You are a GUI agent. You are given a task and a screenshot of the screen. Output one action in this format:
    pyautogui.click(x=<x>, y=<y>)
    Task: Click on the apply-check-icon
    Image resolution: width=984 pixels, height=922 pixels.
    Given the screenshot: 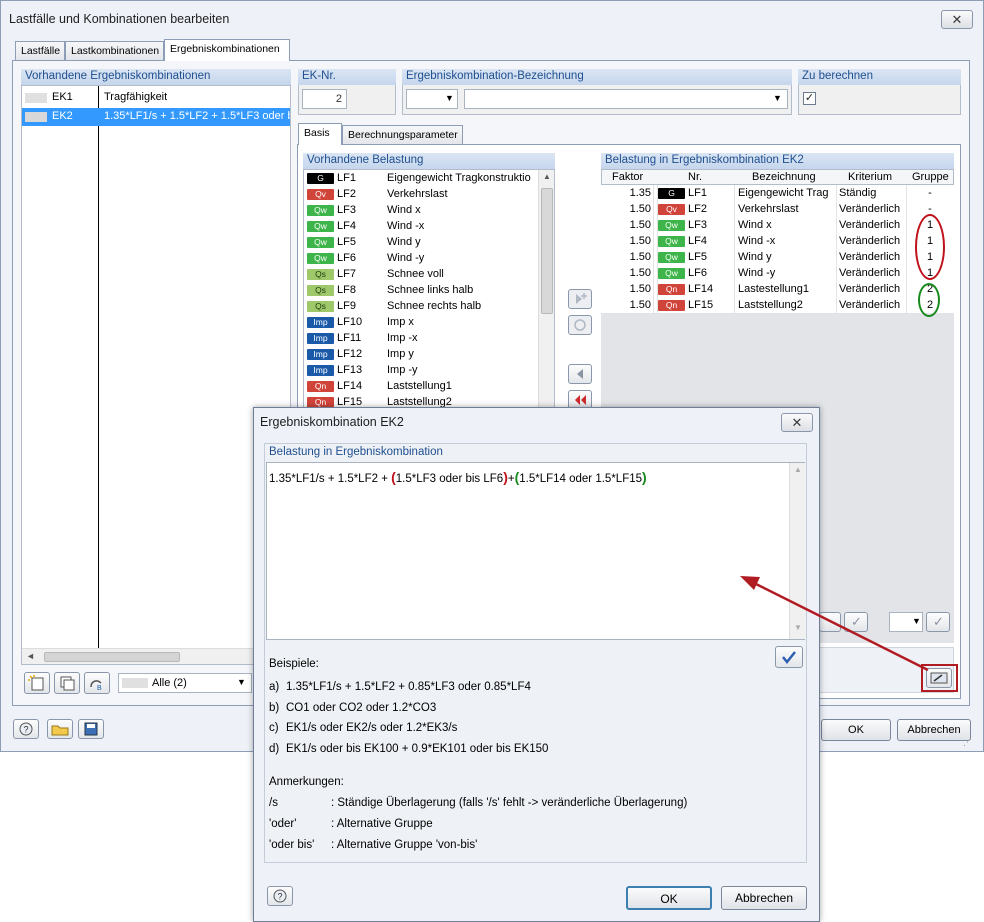 What is the action you would take?
    pyautogui.click(x=789, y=658)
    